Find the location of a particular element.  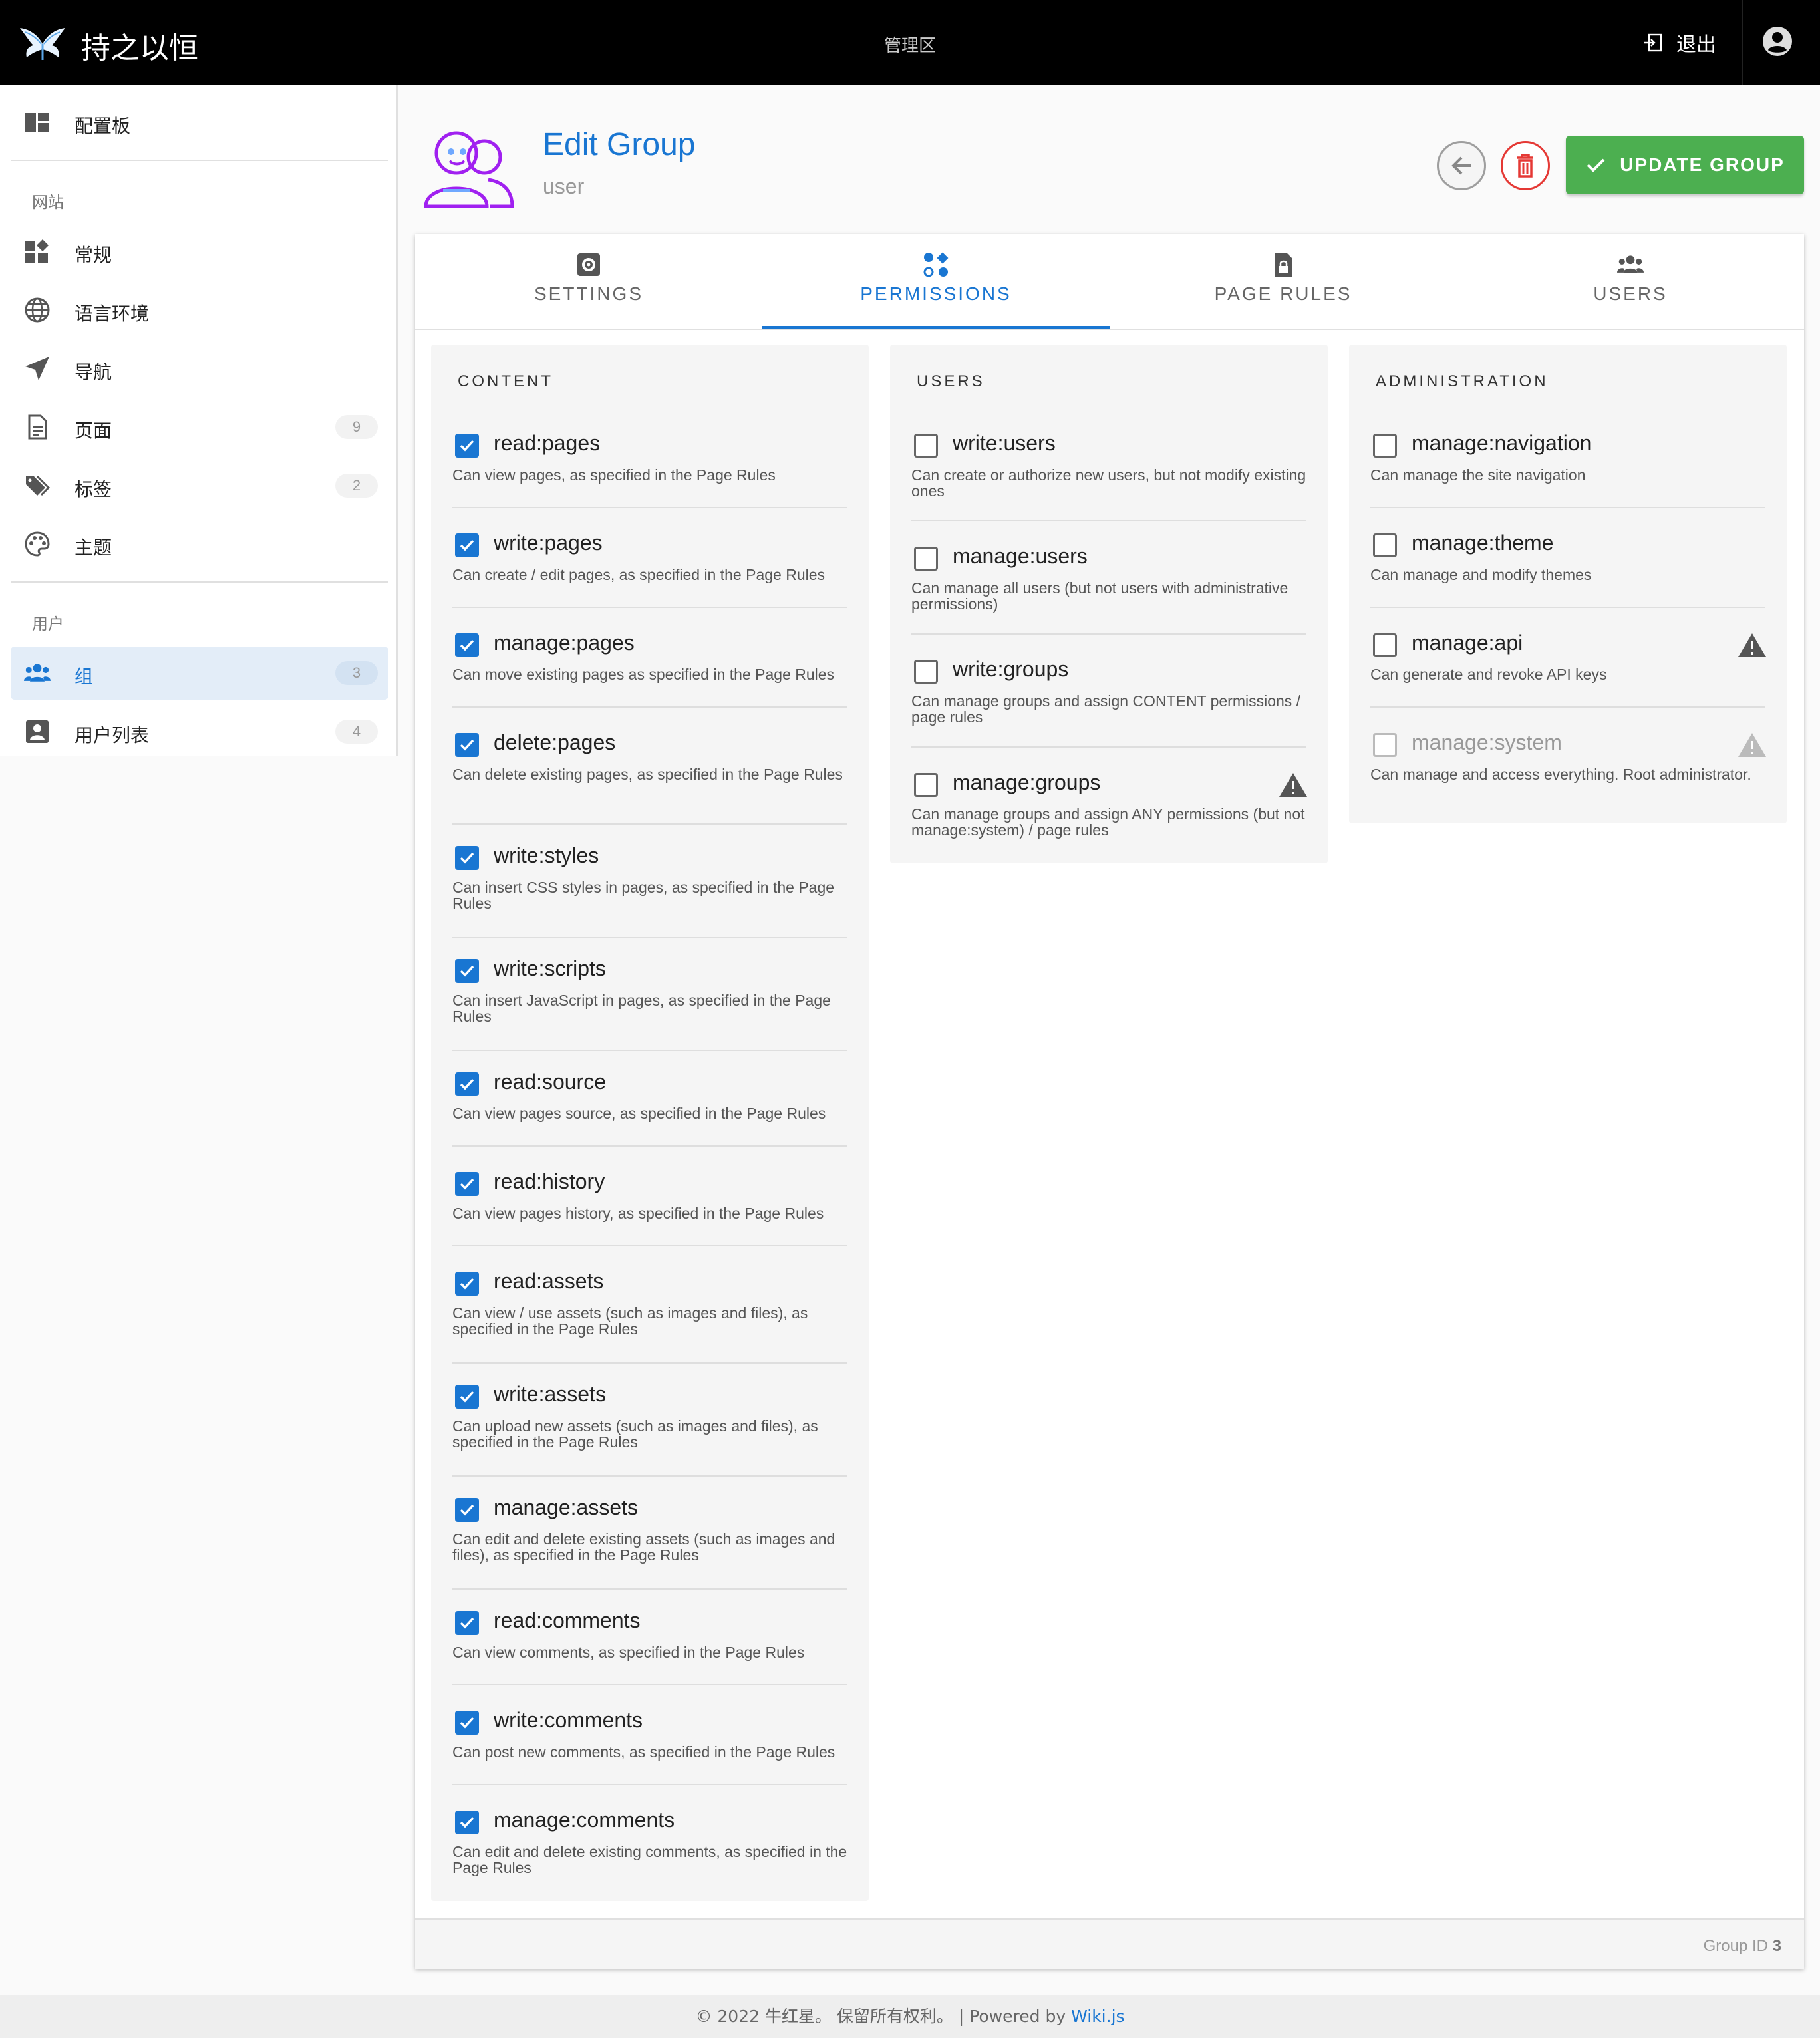

sidebar-item-dashboard: 配置板 is located at coordinates (199, 122).